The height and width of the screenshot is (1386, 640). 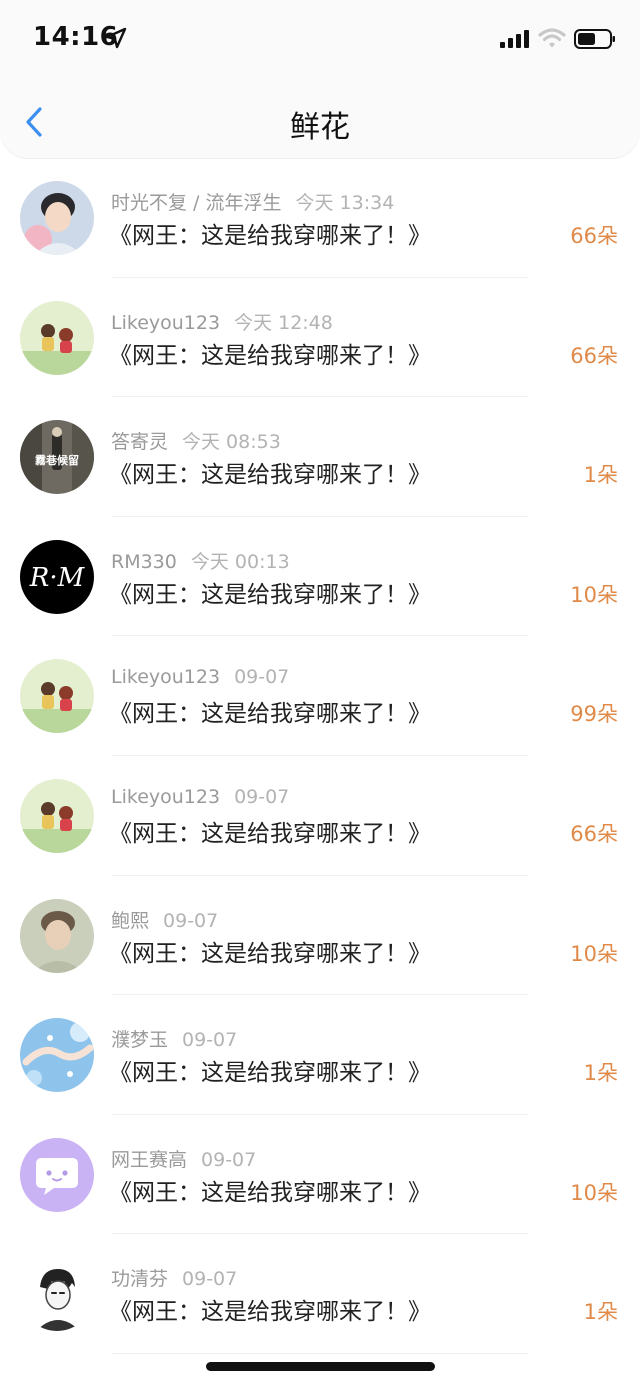 I want to click on item-meta: 濮梦玉 09-07, so click(x=174, y=1038).